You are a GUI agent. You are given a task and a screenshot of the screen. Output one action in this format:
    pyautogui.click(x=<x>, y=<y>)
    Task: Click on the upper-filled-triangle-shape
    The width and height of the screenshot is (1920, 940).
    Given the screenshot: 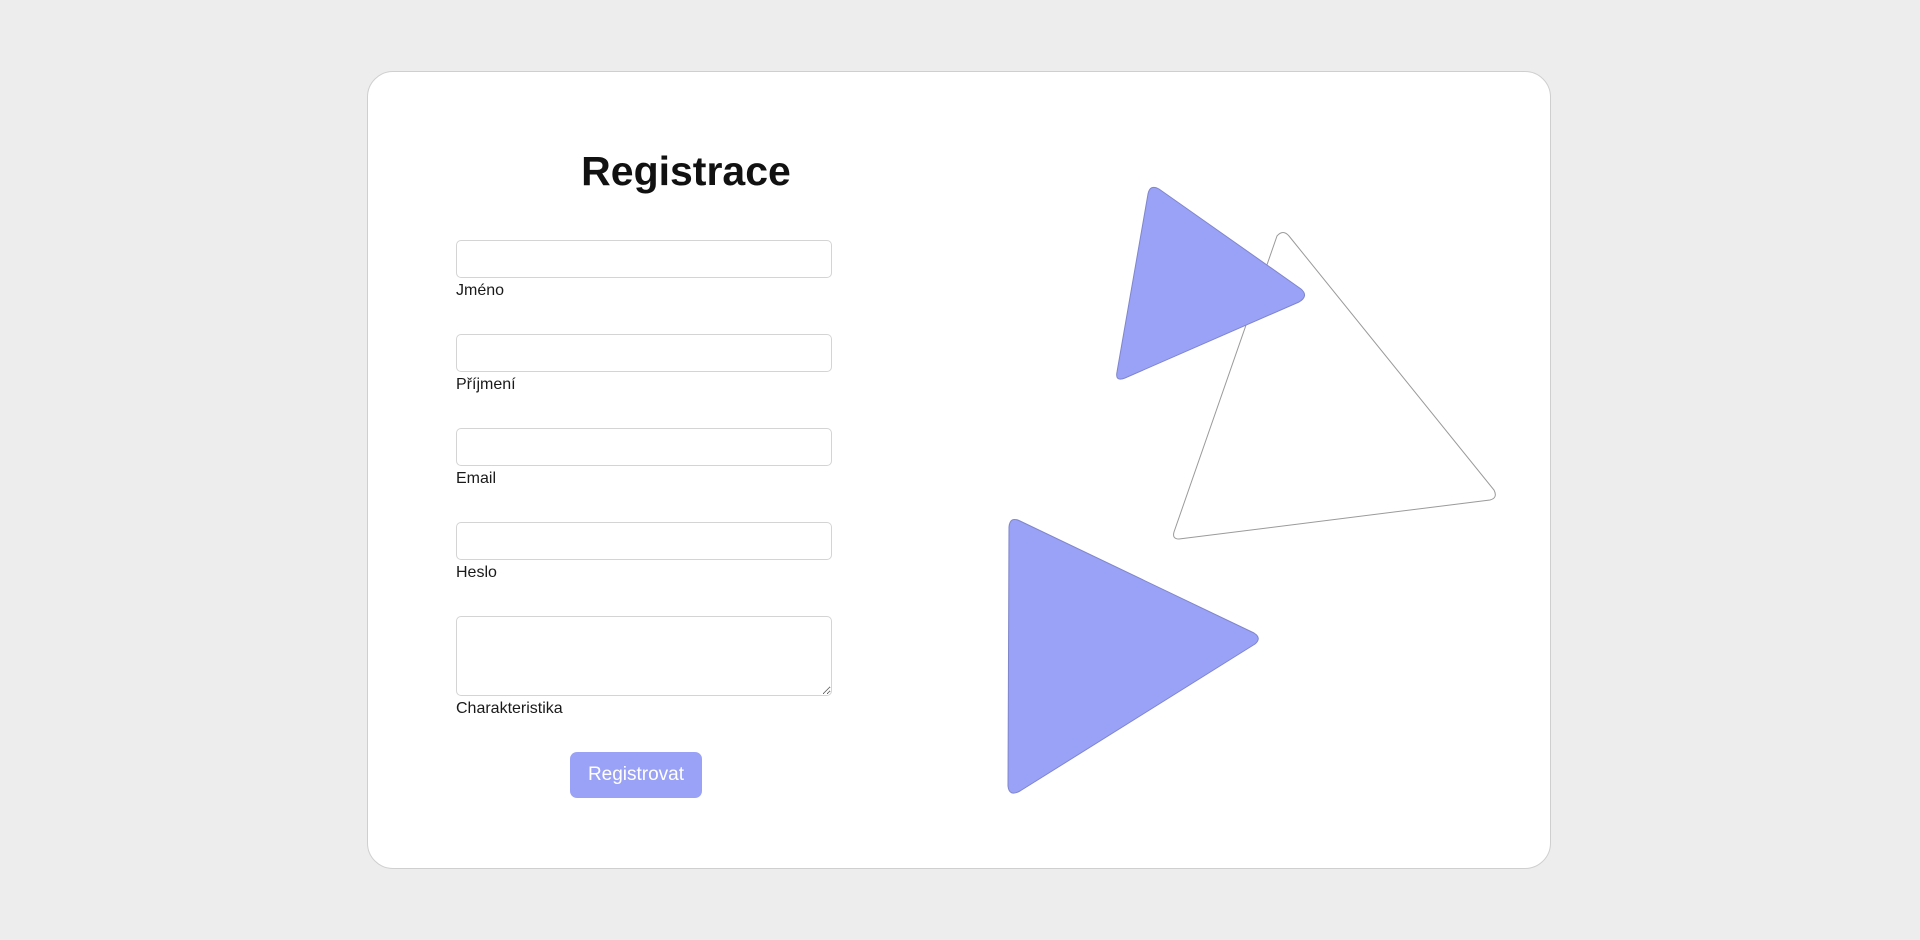 What is the action you would take?
    pyautogui.click(x=1210, y=283)
    